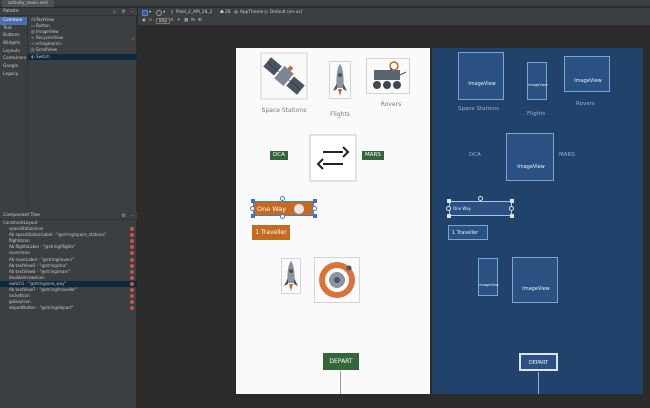 This screenshot has height=408, width=650. I want to click on double-arrows-icon, so click(333, 158).